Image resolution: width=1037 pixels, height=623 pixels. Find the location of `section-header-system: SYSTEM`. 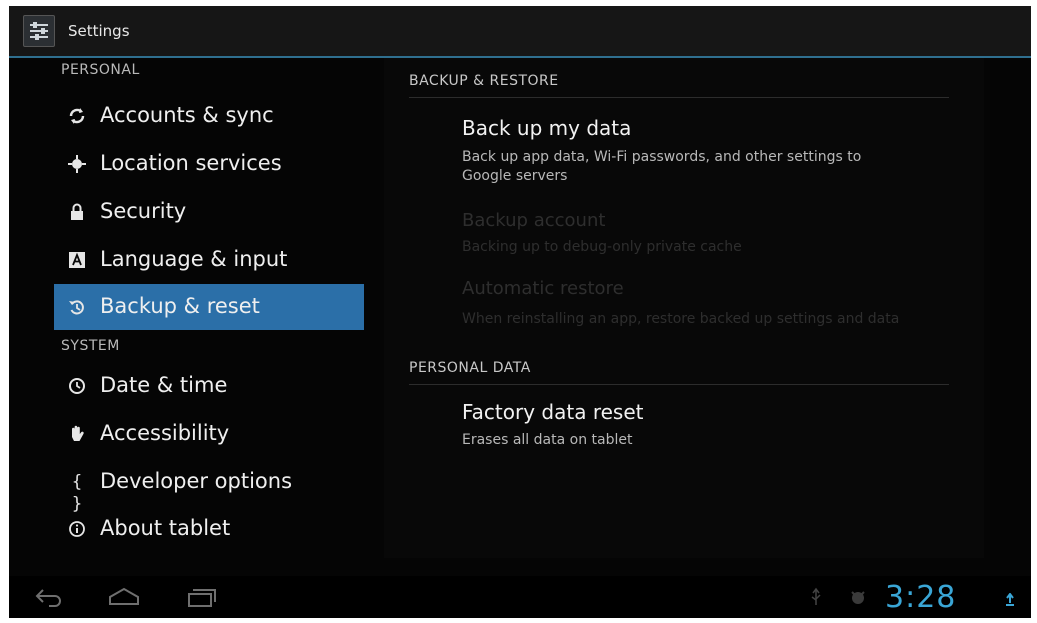

section-header-system: SYSTEM is located at coordinates (90, 346).